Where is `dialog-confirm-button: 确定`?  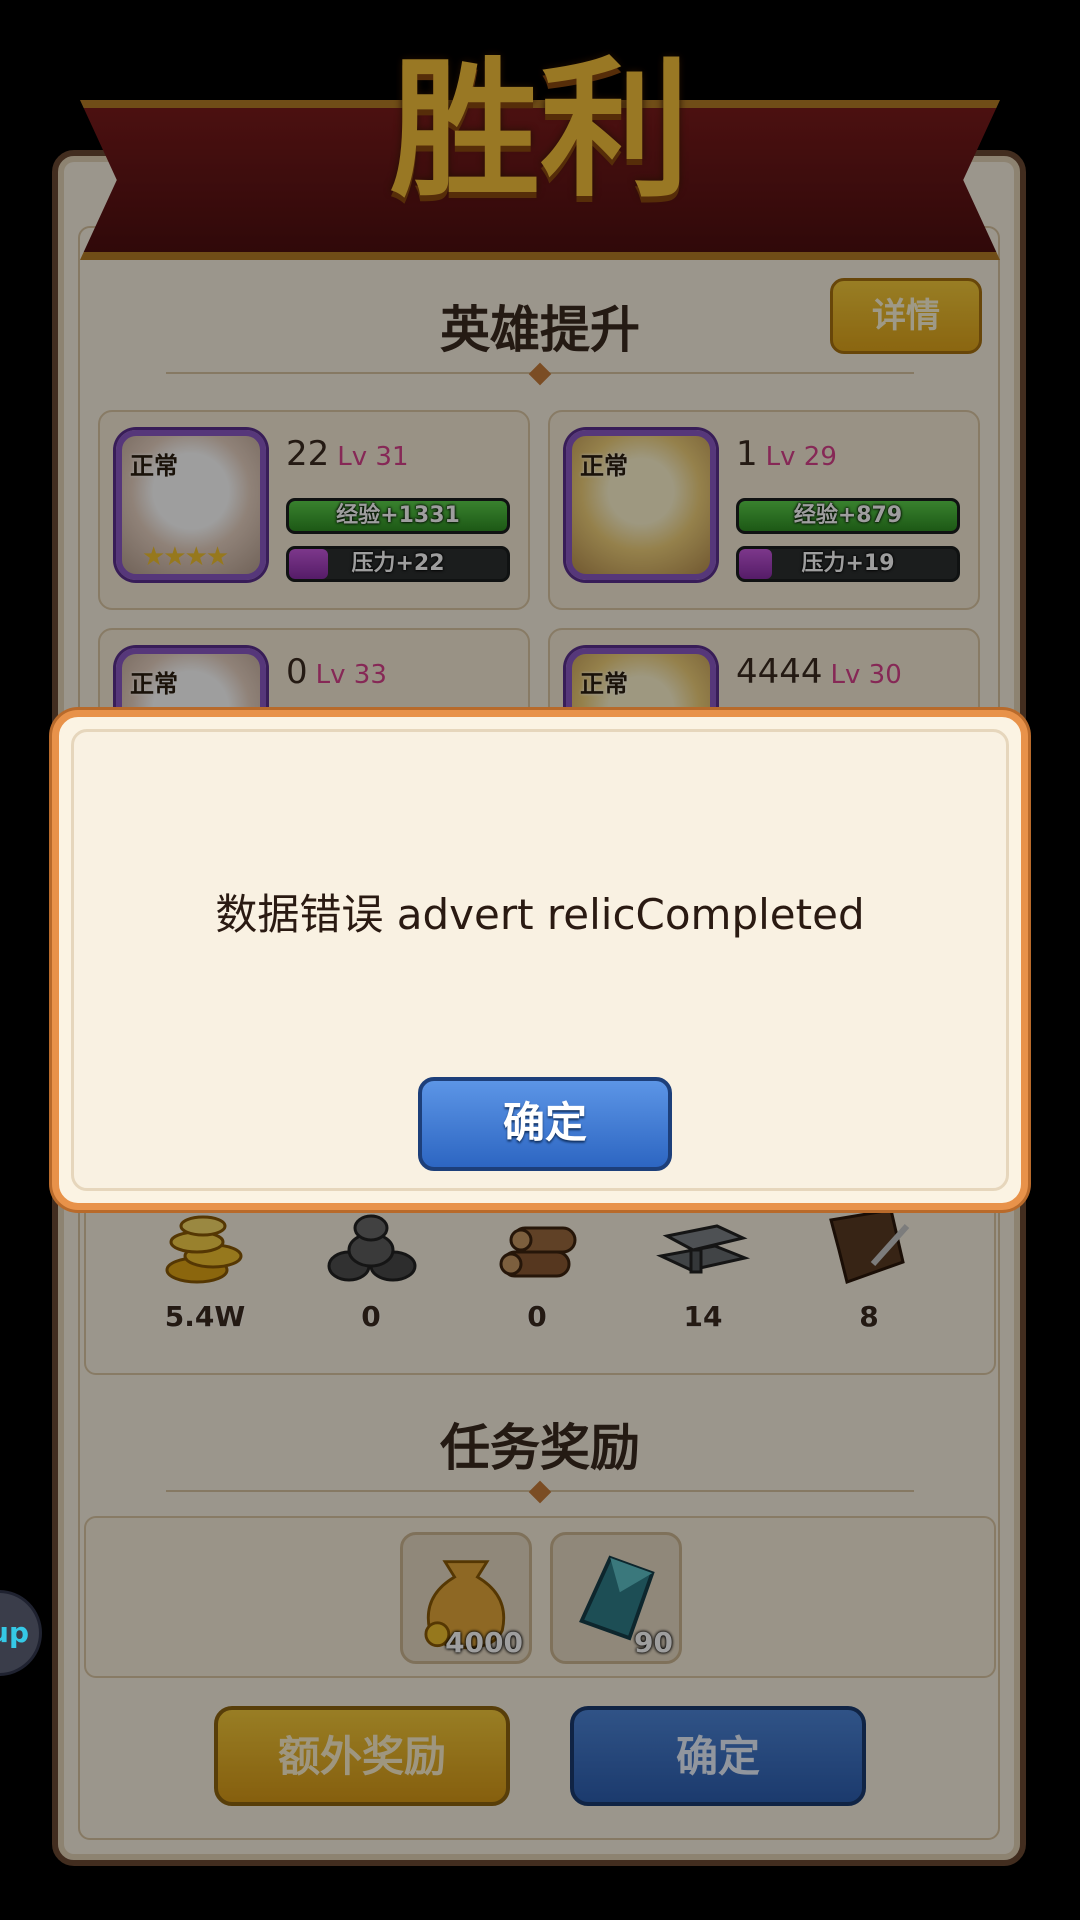 dialog-confirm-button: 确定 is located at coordinates (545, 1124).